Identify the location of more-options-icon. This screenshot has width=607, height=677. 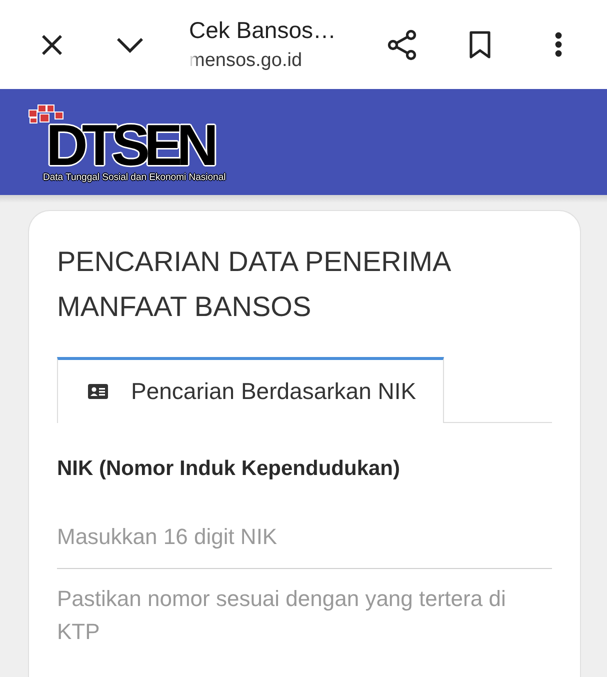
(558, 44).